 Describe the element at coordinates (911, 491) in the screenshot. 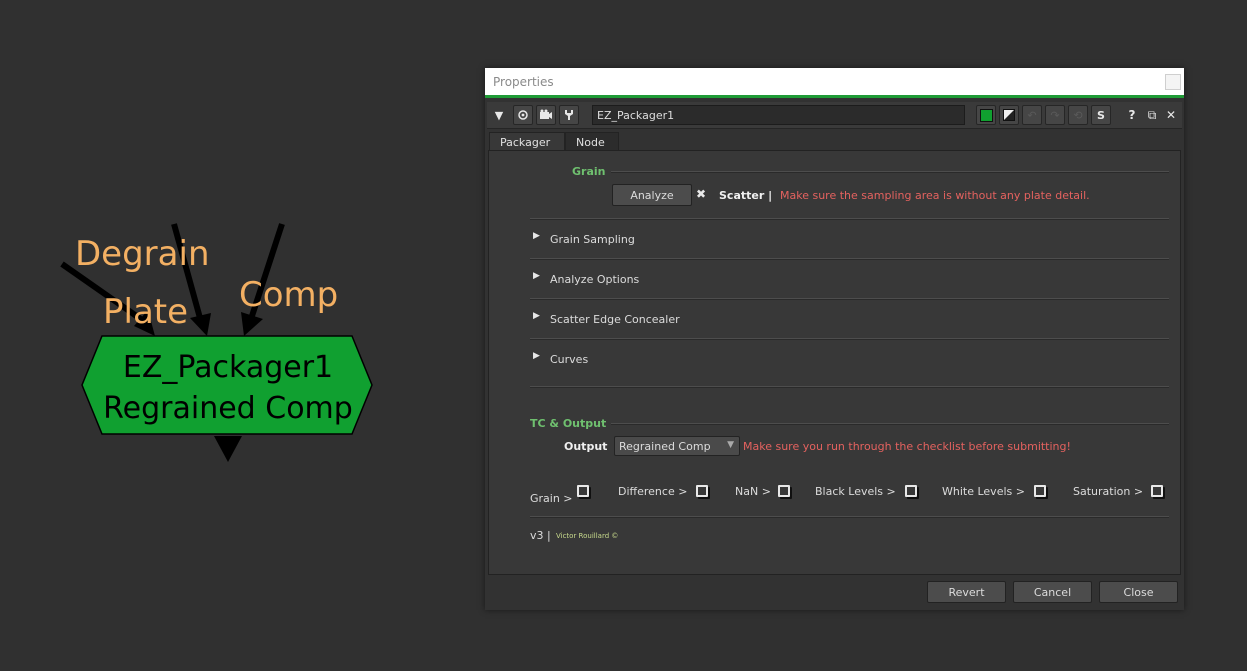

I see `checkbox-black-levels` at that location.